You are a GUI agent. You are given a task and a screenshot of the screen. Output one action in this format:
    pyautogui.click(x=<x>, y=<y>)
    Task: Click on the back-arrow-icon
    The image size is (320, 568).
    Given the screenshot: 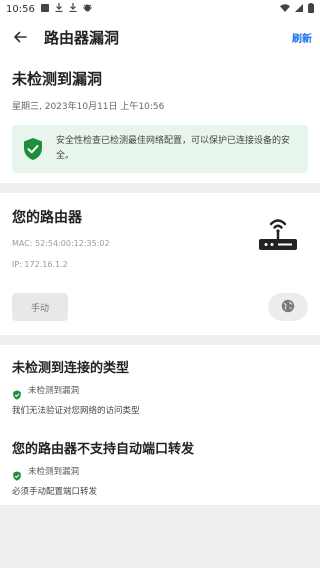 What is the action you would take?
    pyautogui.click(x=20, y=37)
    